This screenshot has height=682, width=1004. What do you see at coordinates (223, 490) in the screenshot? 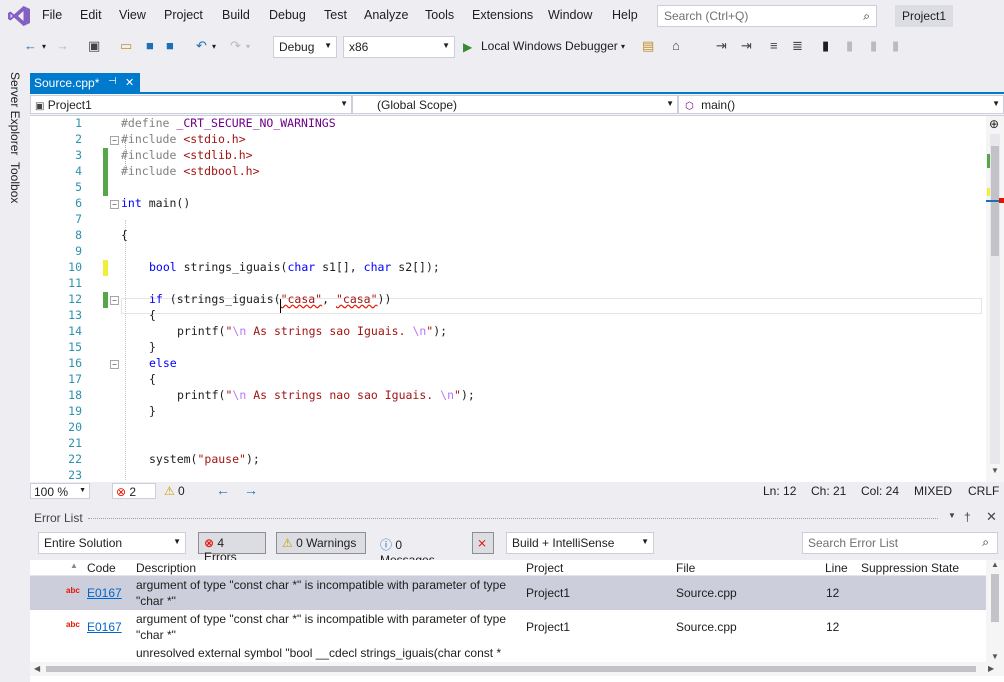
I see `previous-issue-icon: ←` at bounding box center [223, 490].